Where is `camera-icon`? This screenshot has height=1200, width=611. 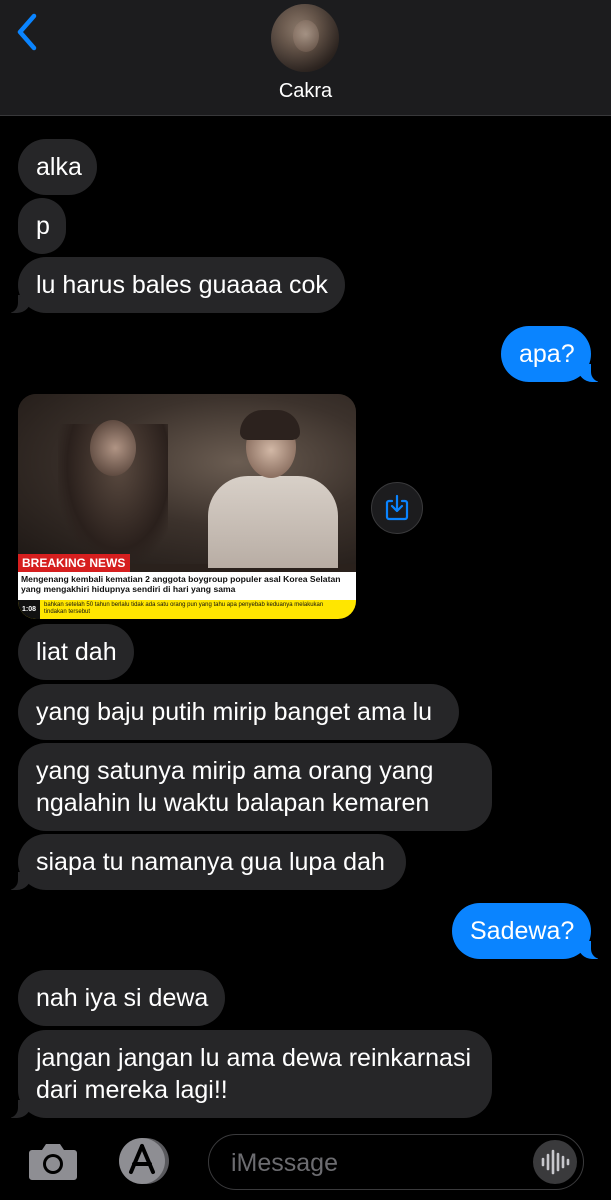 camera-icon is located at coordinates (53, 1162).